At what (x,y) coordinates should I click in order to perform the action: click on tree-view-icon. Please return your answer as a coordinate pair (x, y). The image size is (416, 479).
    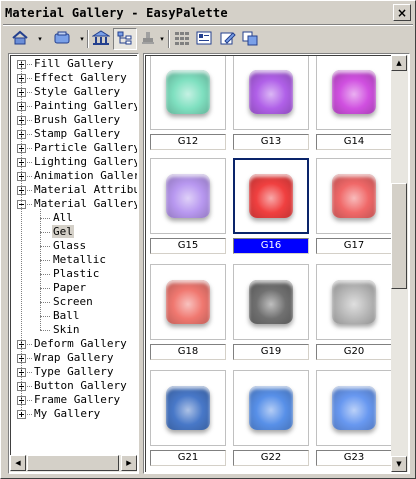
    Looking at the image, I should click on (125, 39).